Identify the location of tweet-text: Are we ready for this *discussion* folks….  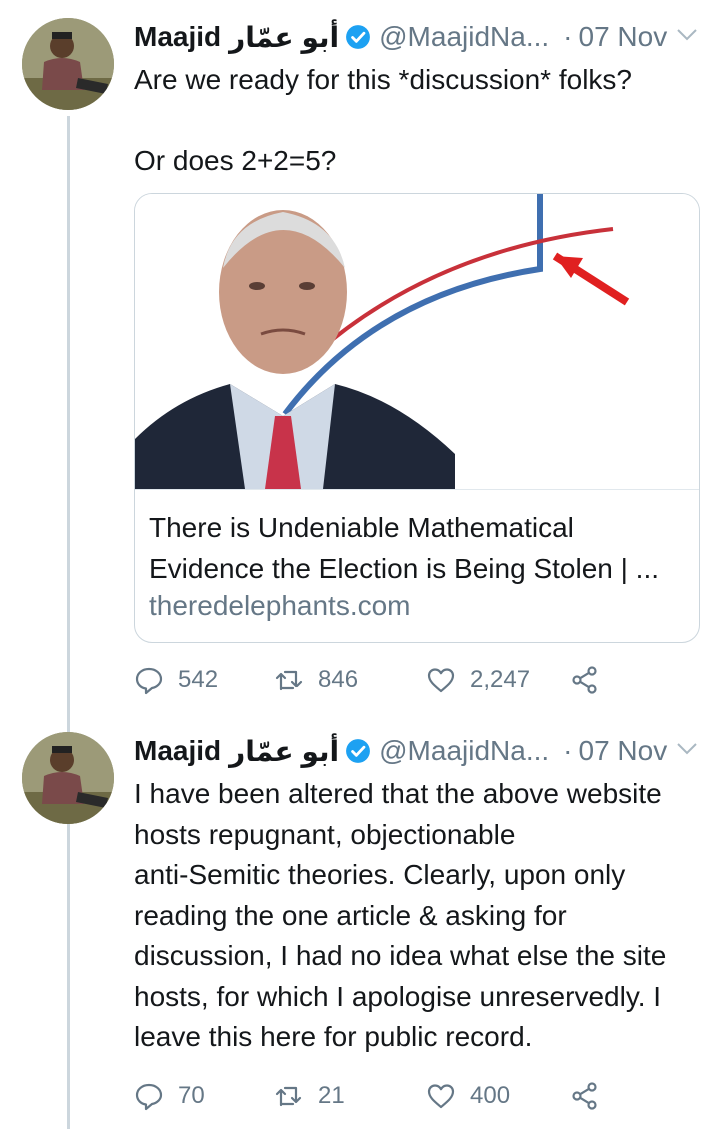
(421, 121).